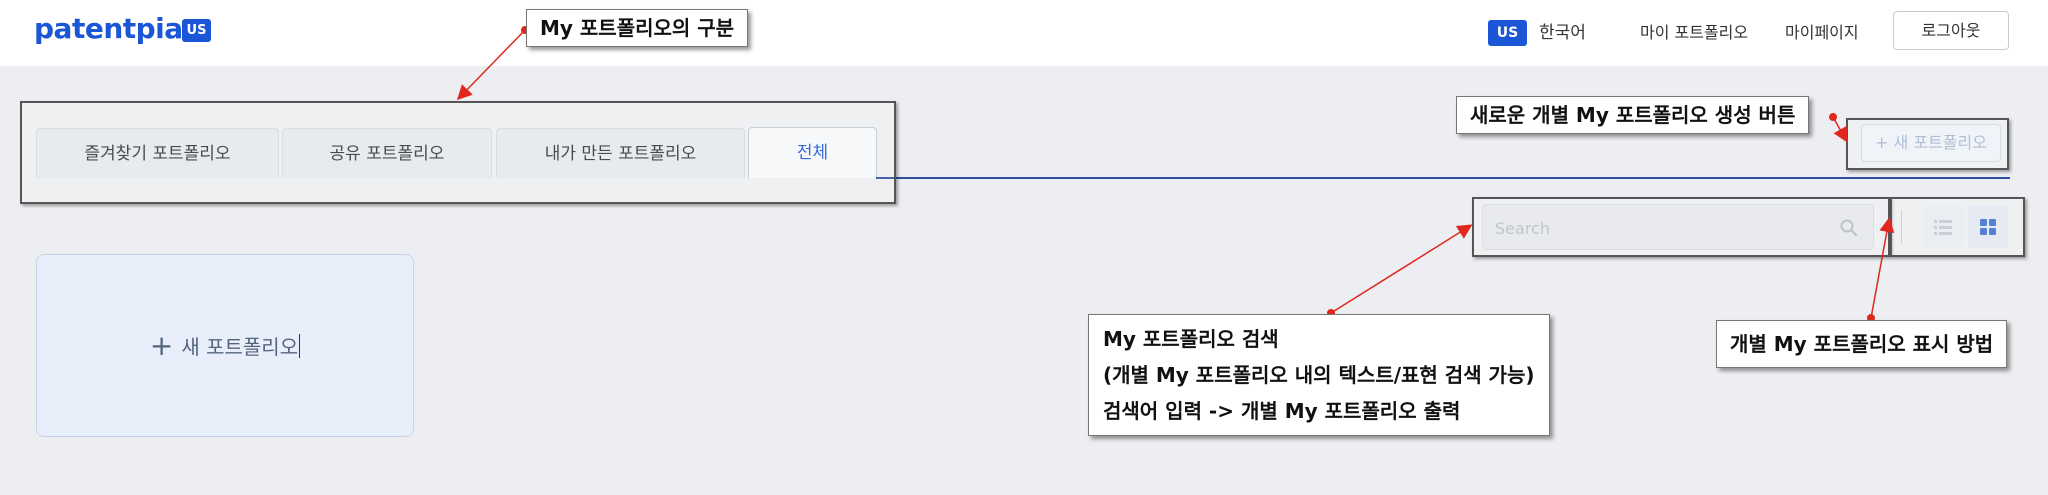 This screenshot has height=495, width=2048. I want to click on view-mode-highlight-box, so click(1957, 227).